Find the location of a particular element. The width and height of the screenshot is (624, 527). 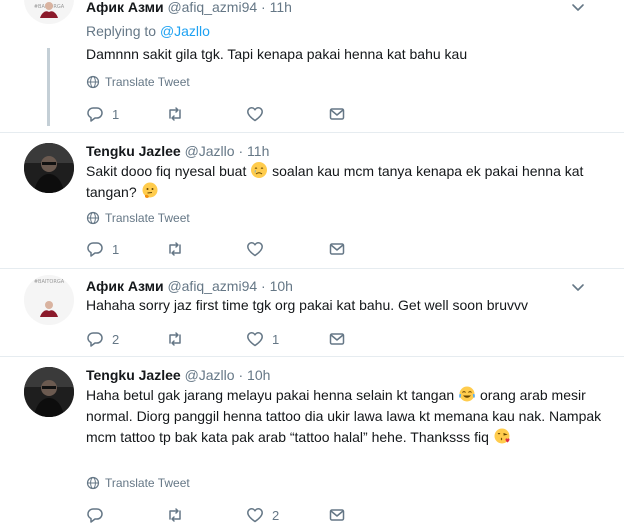

like-button: 2 is located at coordinates (262, 515).